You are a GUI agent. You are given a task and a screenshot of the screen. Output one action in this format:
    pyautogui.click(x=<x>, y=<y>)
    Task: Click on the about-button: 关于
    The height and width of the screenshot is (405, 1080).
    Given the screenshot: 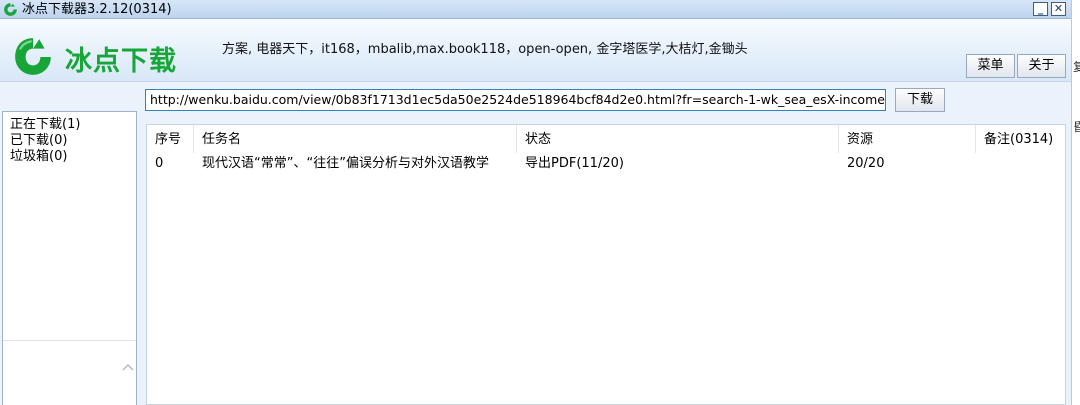 What is the action you would take?
    pyautogui.click(x=1041, y=66)
    